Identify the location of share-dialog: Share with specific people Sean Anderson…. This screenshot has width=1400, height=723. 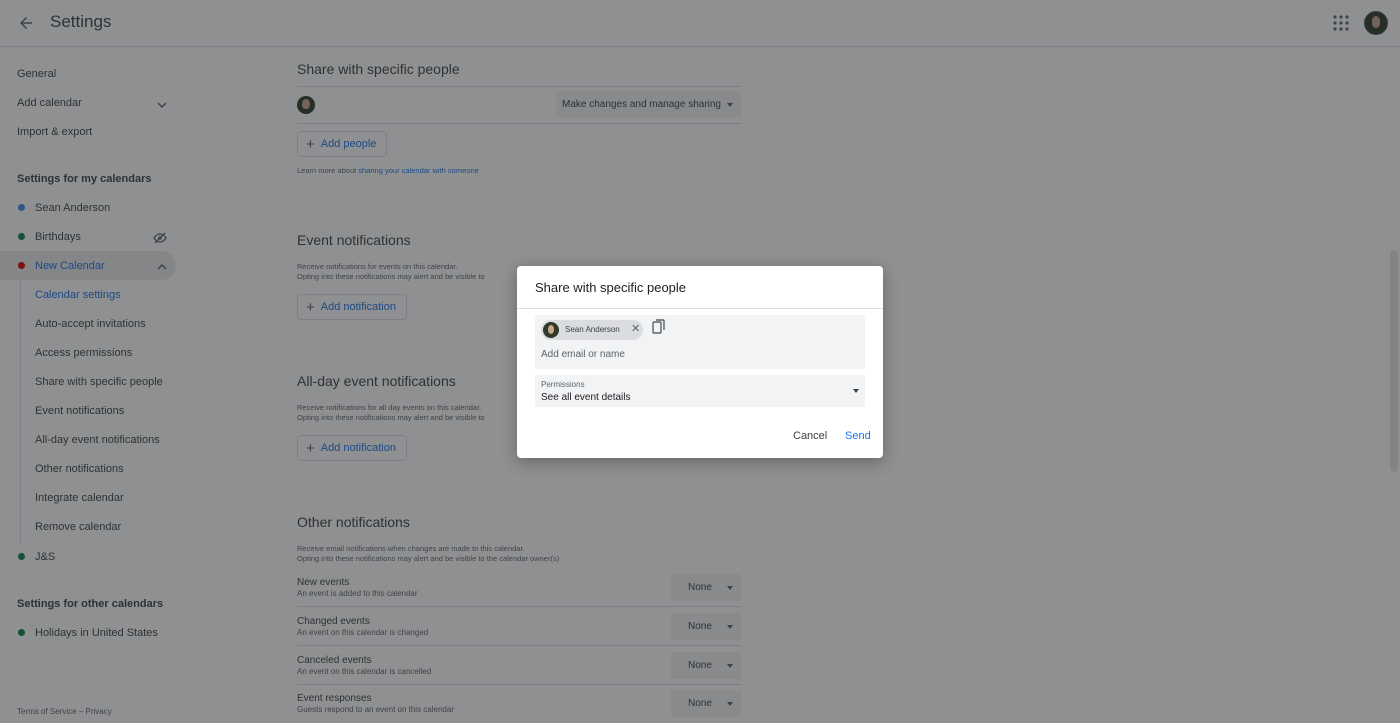
(700, 362).